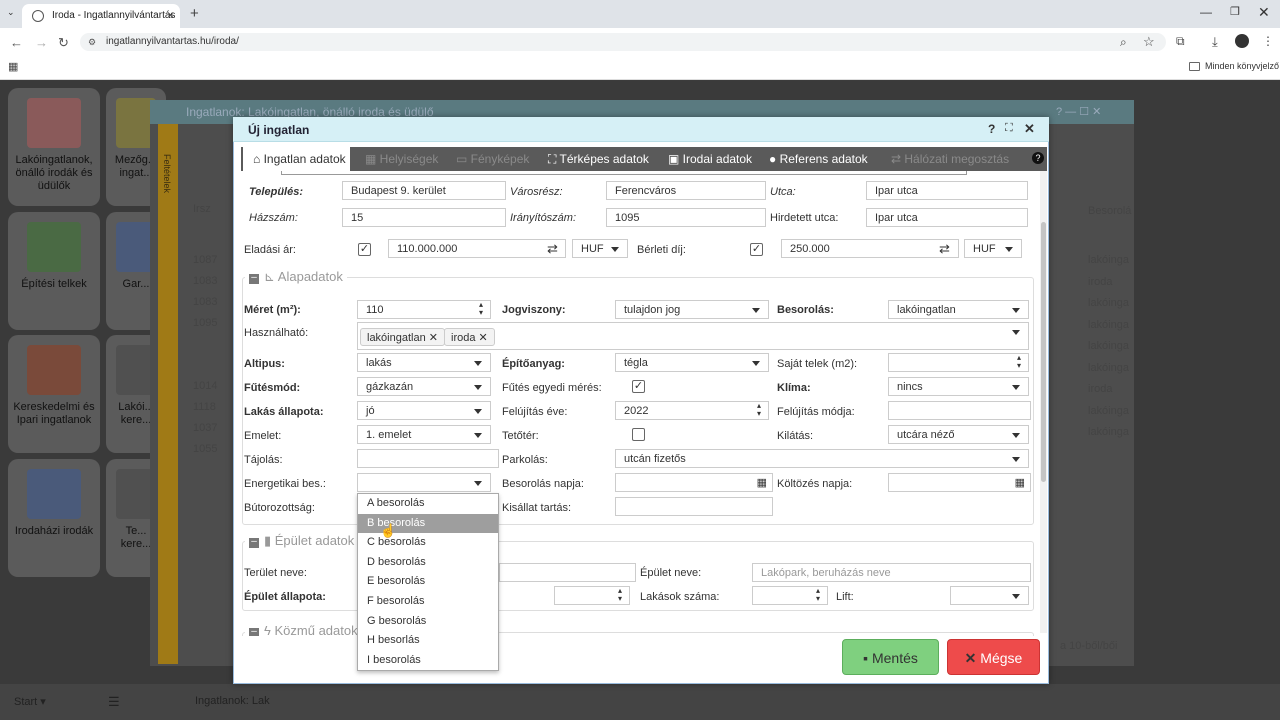 The height and width of the screenshot is (720, 1280). I want to click on zoom-icon: ⌕, so click(1123, 42).